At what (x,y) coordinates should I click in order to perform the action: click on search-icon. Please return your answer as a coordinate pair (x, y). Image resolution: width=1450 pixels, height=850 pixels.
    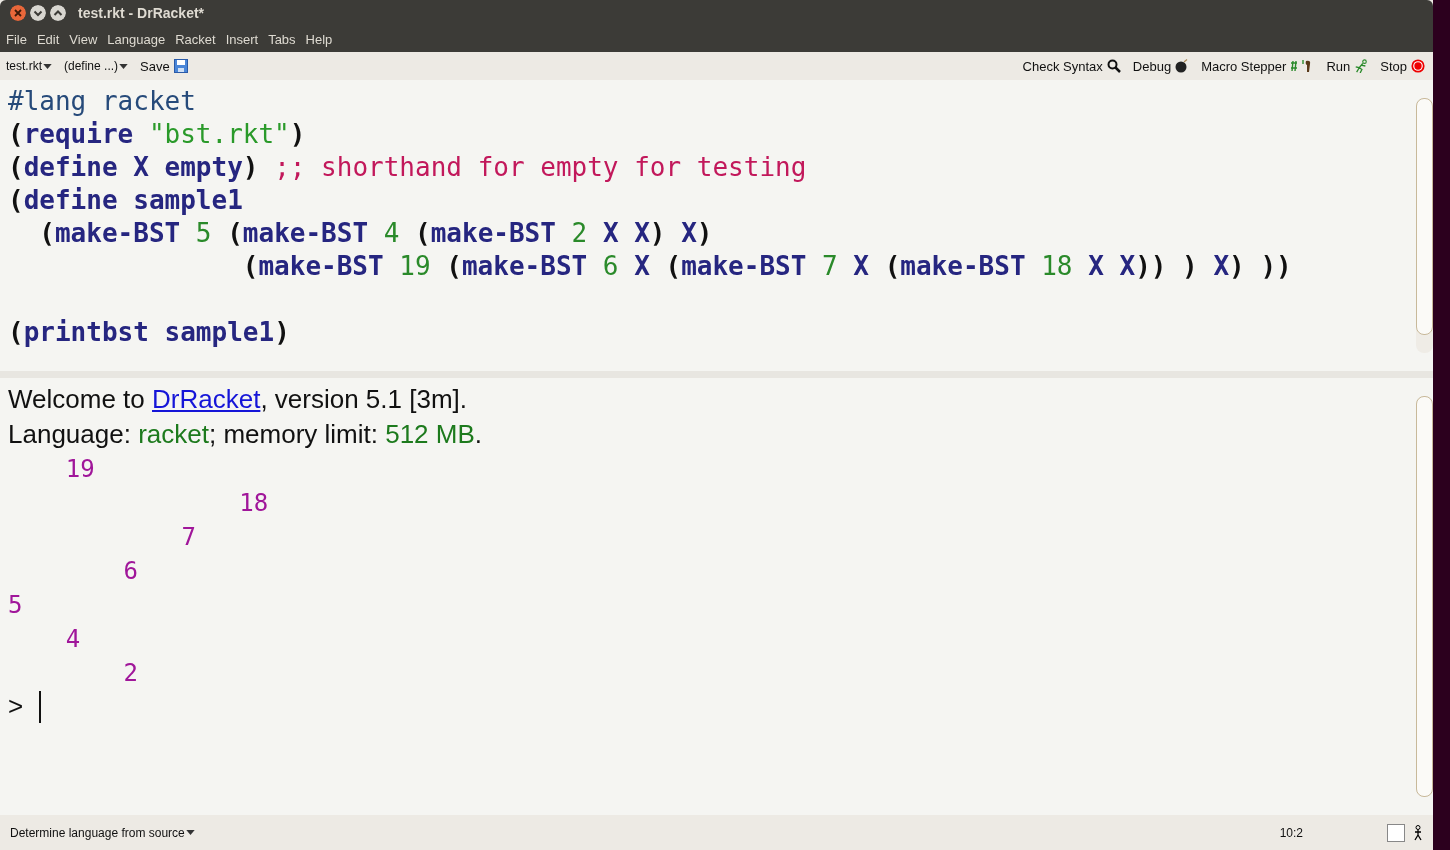
    Looking at the image, I should click on (1113, 66).